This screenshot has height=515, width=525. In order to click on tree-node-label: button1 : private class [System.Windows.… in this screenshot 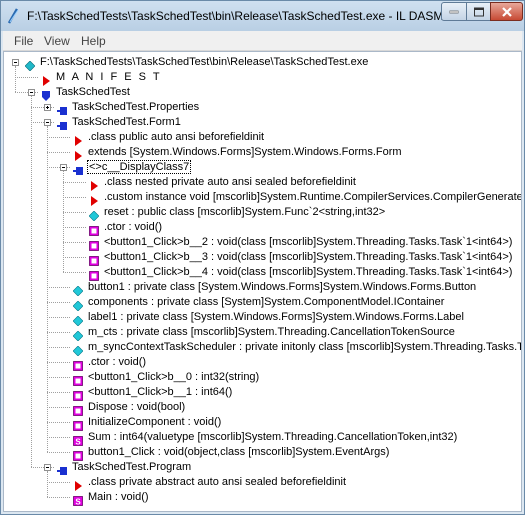, I will do `click(282, 287)`.